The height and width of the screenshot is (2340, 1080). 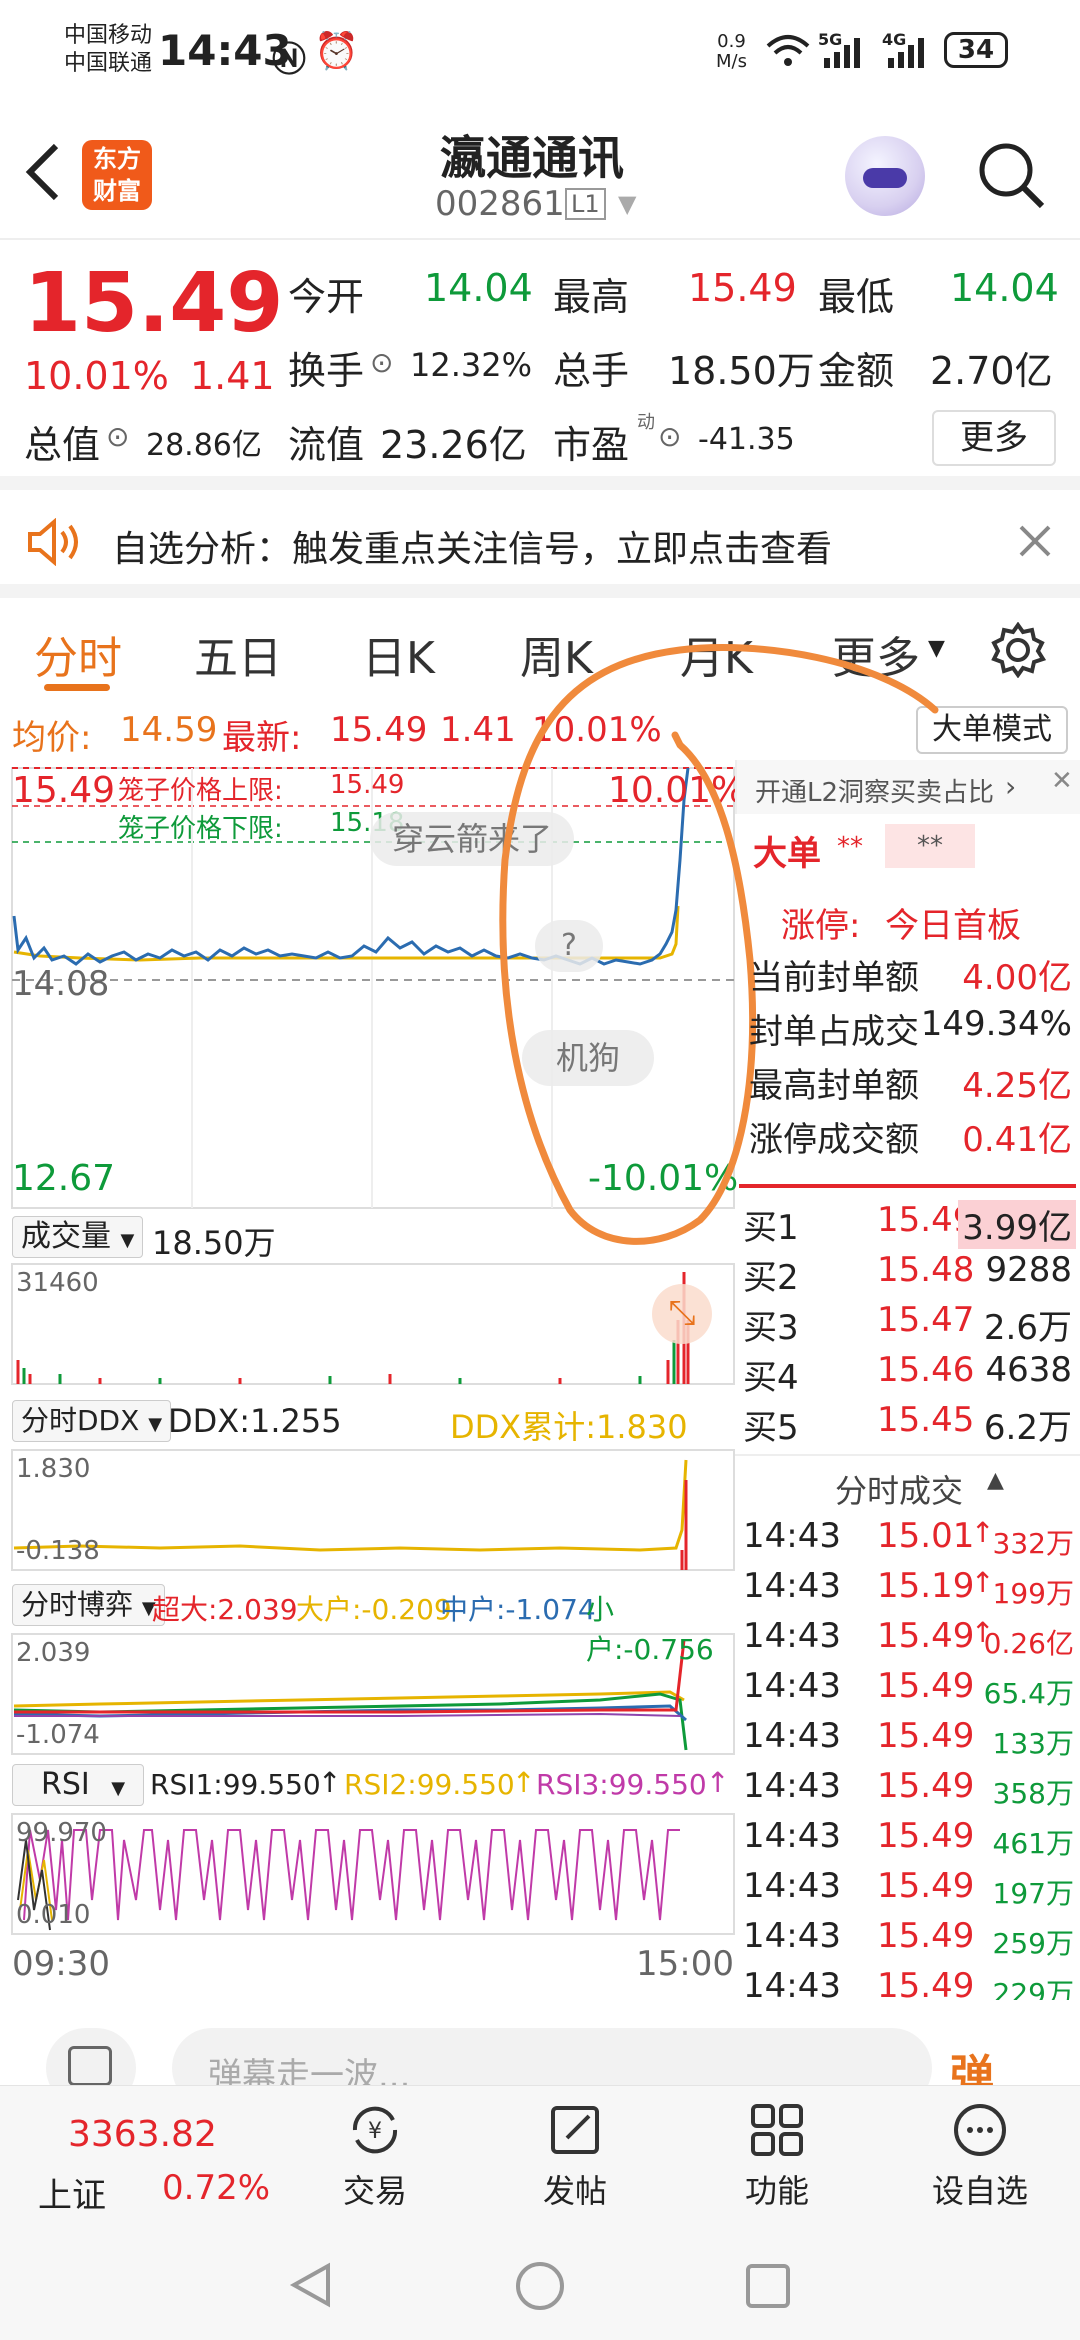 I want to click on yen-refresh-icon: ¥, so click(x=375, y=2130).